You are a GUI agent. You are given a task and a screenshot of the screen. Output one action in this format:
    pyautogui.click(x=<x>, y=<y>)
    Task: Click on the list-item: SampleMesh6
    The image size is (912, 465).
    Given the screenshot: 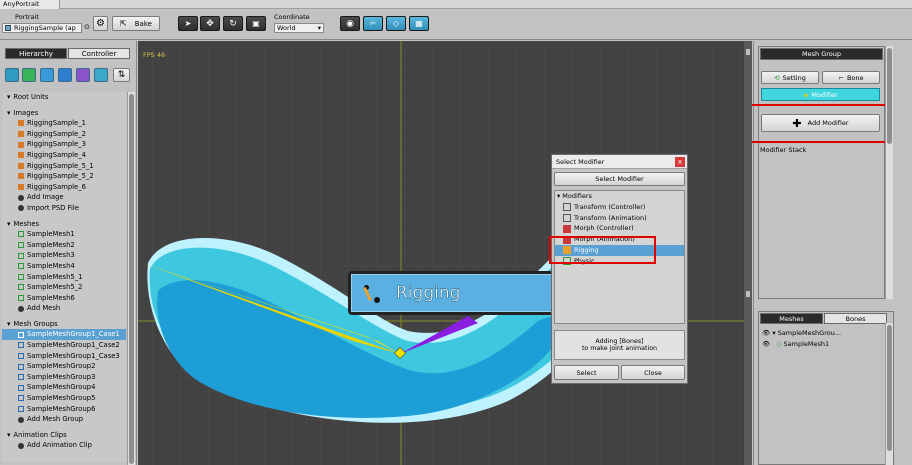 What is the action you would take?
    pyautogui.click(x=64, y=298)
    